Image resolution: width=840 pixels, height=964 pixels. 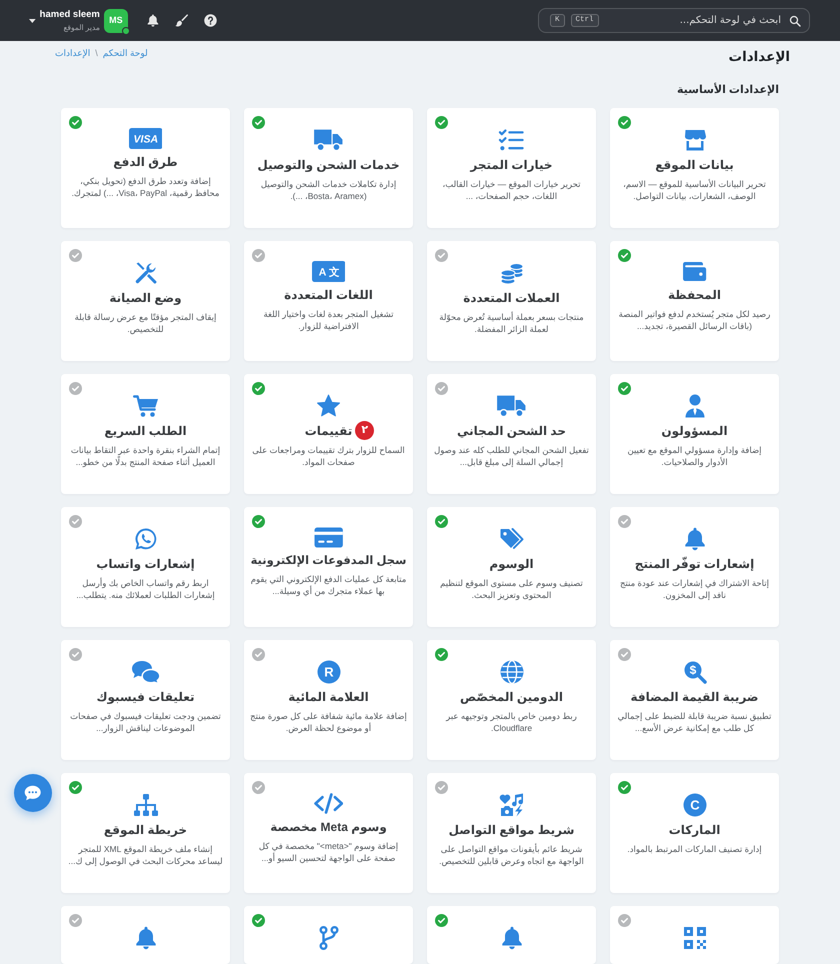 What do you see at coordinates (512, 672) in the screenshot?
I see `globe-icon` at bounding box center [512, 672].